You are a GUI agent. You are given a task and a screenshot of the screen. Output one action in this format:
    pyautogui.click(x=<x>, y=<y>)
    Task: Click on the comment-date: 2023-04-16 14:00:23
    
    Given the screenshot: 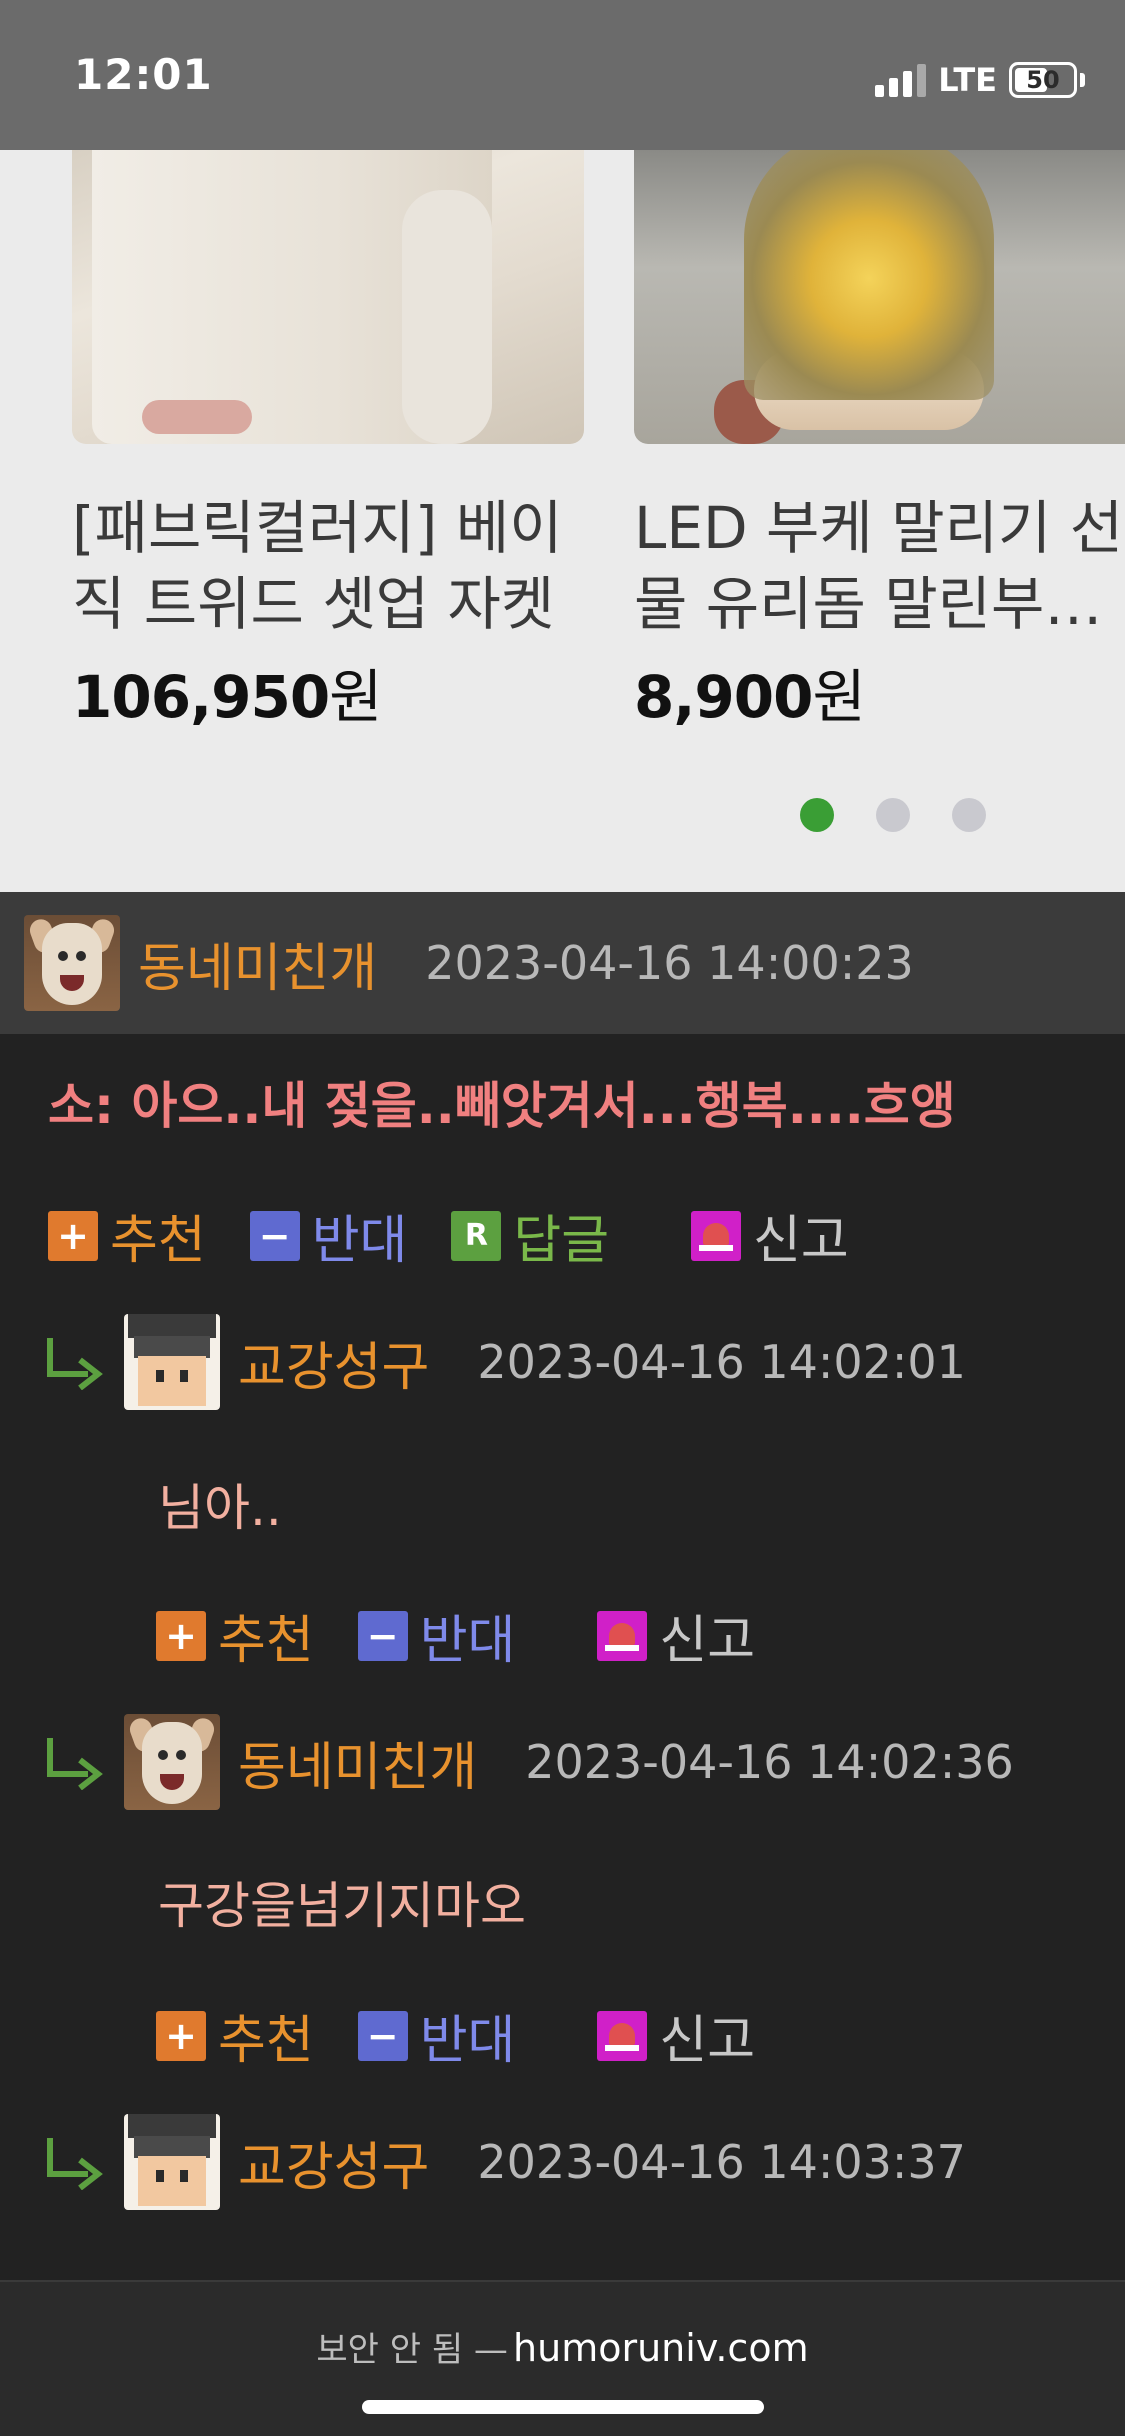 What is the action you would take?
    pyautogui.click(x=669, y=963)
    